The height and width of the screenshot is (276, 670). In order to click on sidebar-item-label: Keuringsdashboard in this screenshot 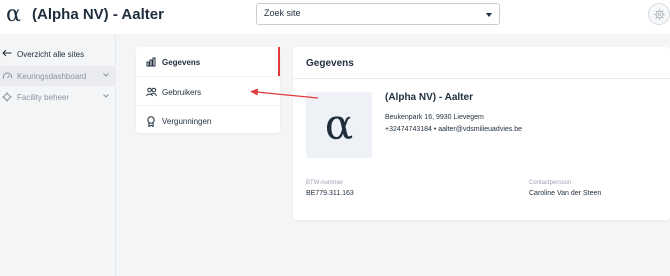, I will do `click(52, 76)`.